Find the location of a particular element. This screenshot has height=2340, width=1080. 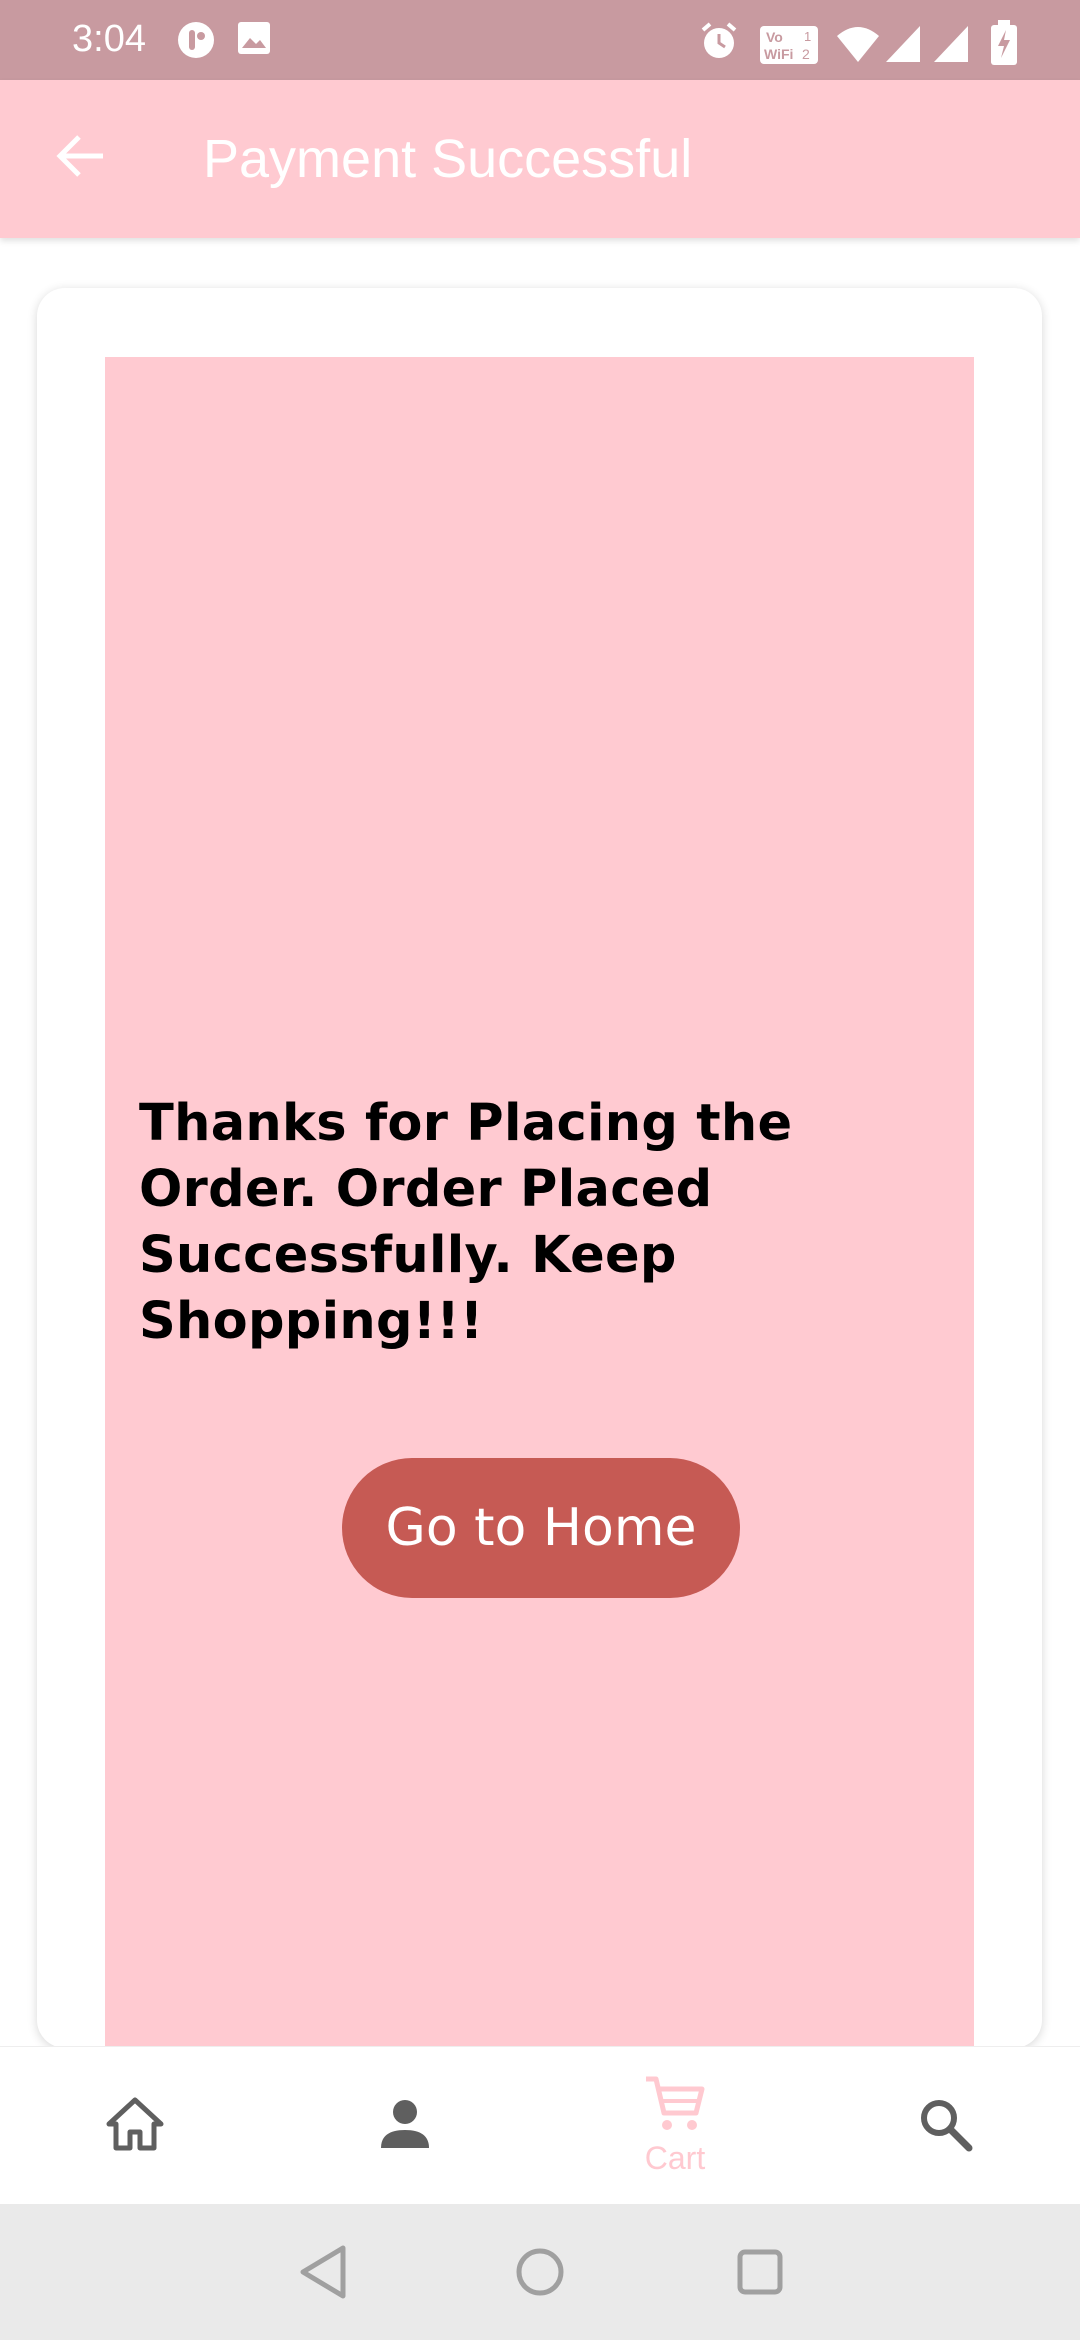

page-title: Payment Successful is located at coordinates (448, 159).